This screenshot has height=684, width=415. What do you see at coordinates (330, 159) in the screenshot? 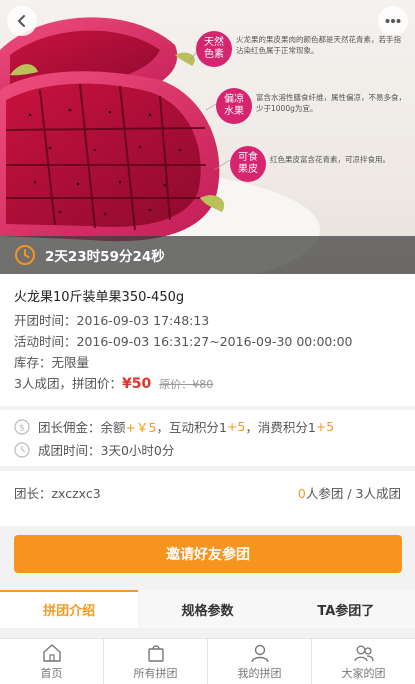
I see `badge-edible-skin-desc: 红色果皮富含花青素，可凉拌食用。` at bounding box center [330, 159].